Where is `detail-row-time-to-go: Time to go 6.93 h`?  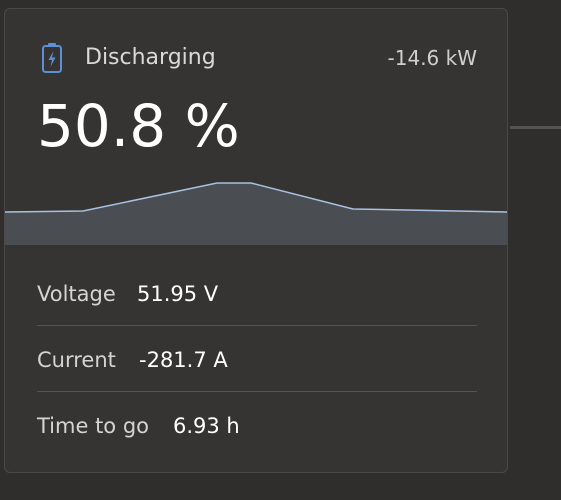
detail-row-time-to-go: Time to go 6.93 h is located at coordinates (257, 428).